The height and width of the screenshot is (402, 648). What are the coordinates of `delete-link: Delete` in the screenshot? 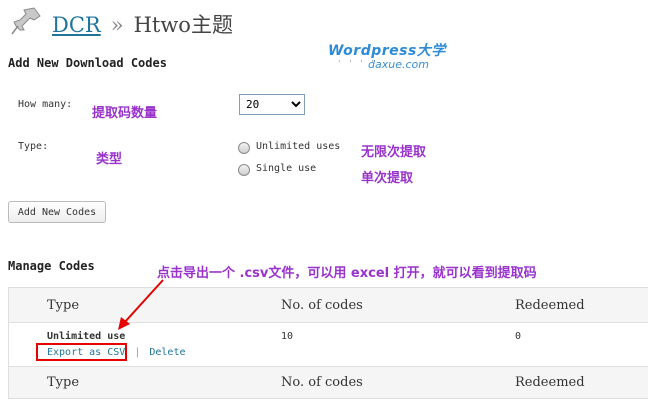 It's located at (167, 352).